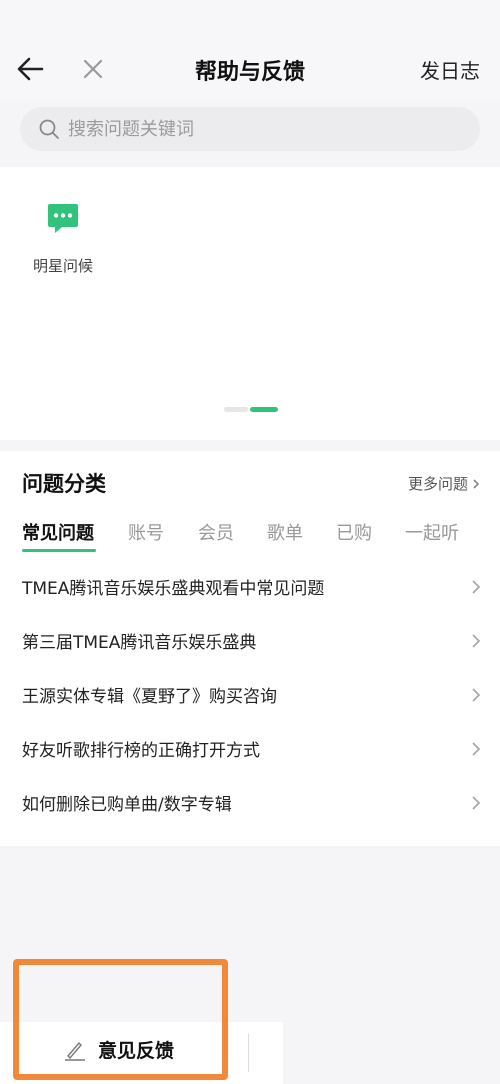 This screenshot has width=500, height=1084. I want to click on faq-item: 好友听歌排行榜的正确打开方式, so click(250, 748).